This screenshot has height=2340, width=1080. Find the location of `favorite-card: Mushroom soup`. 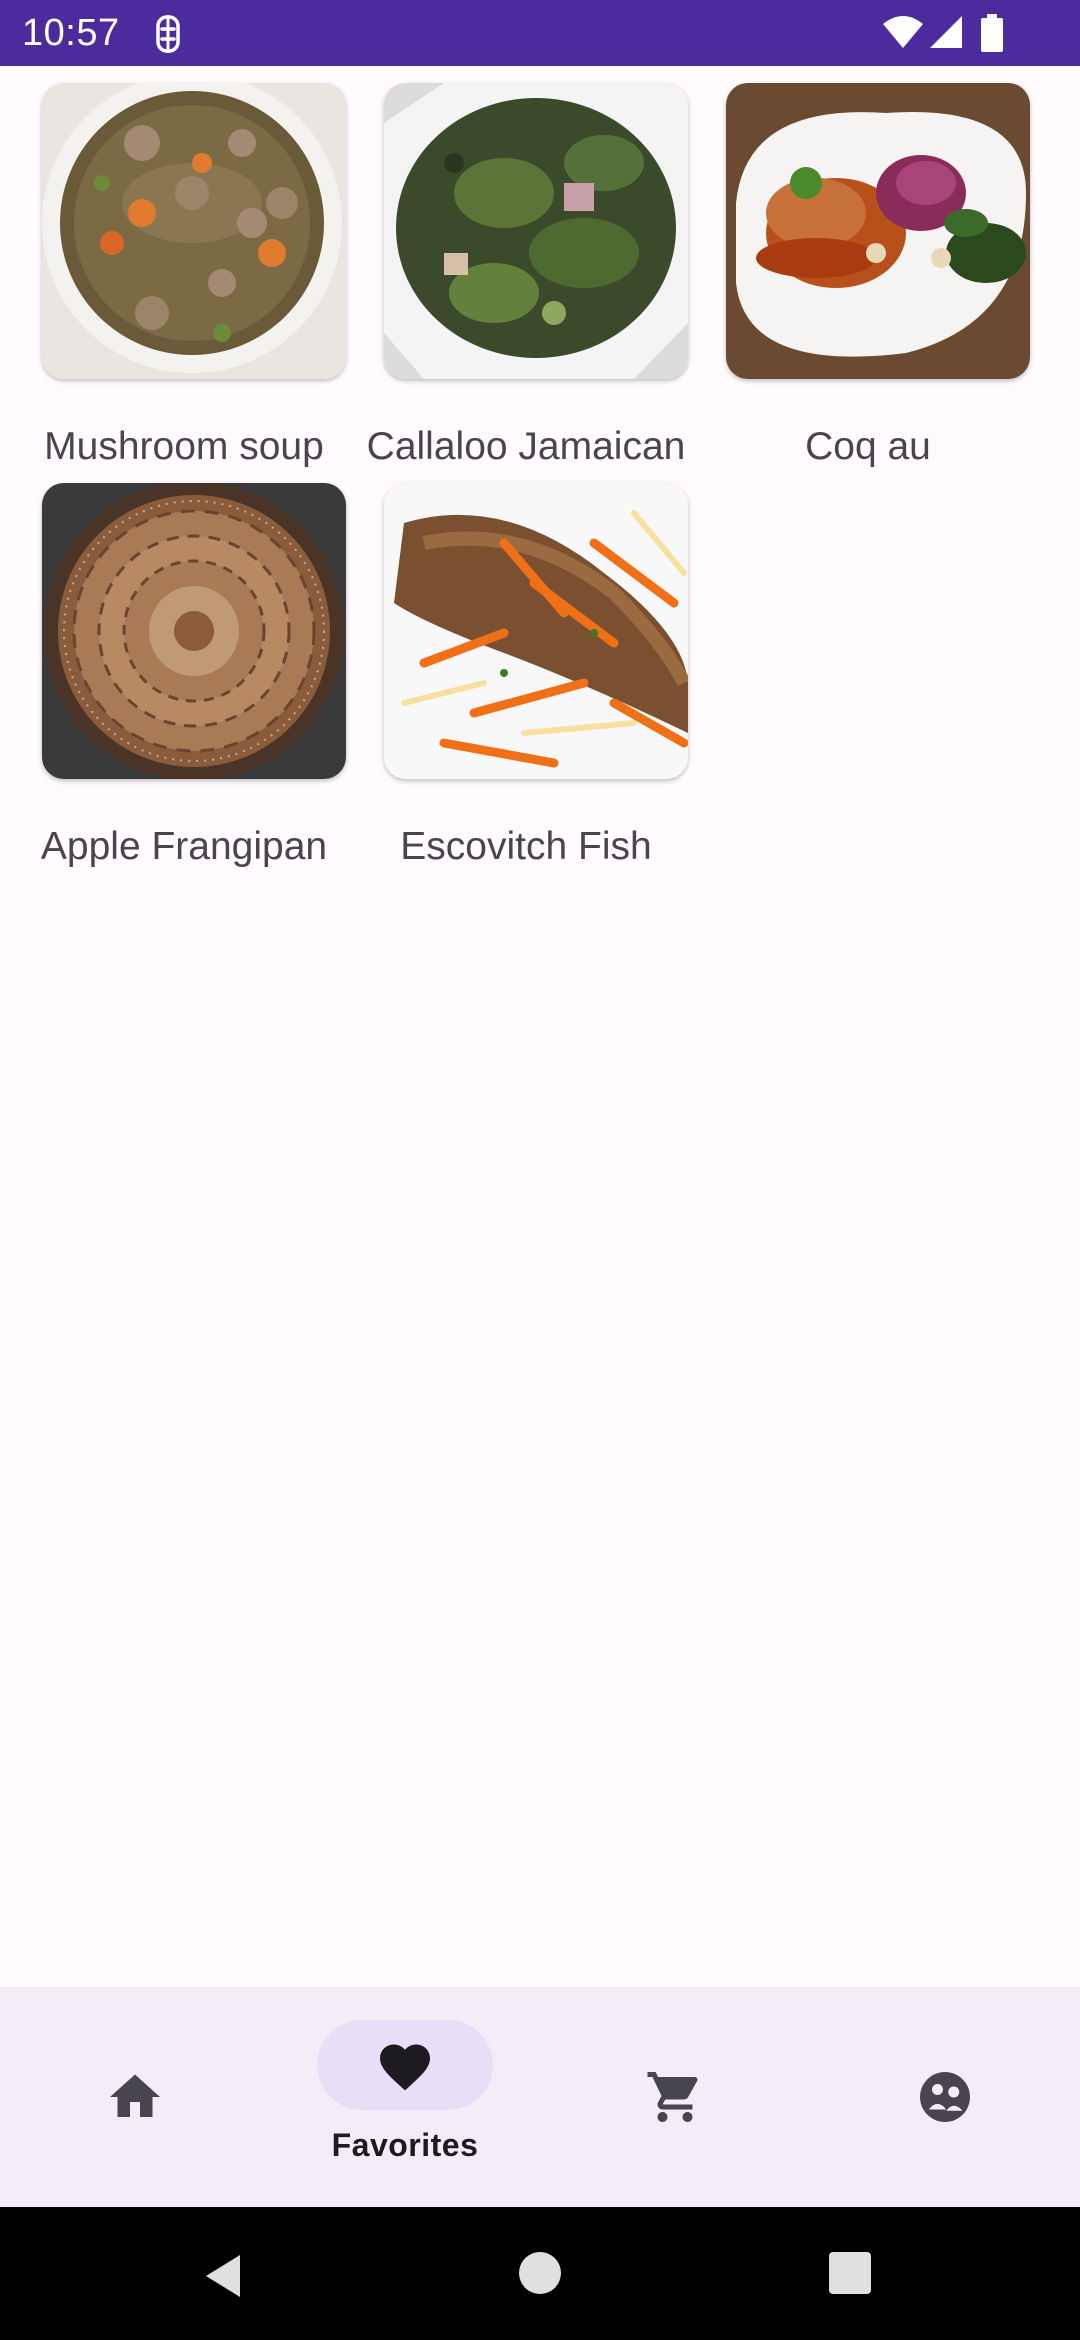

favorite-card: Mushroom soup is located at coordinates (184, 283).